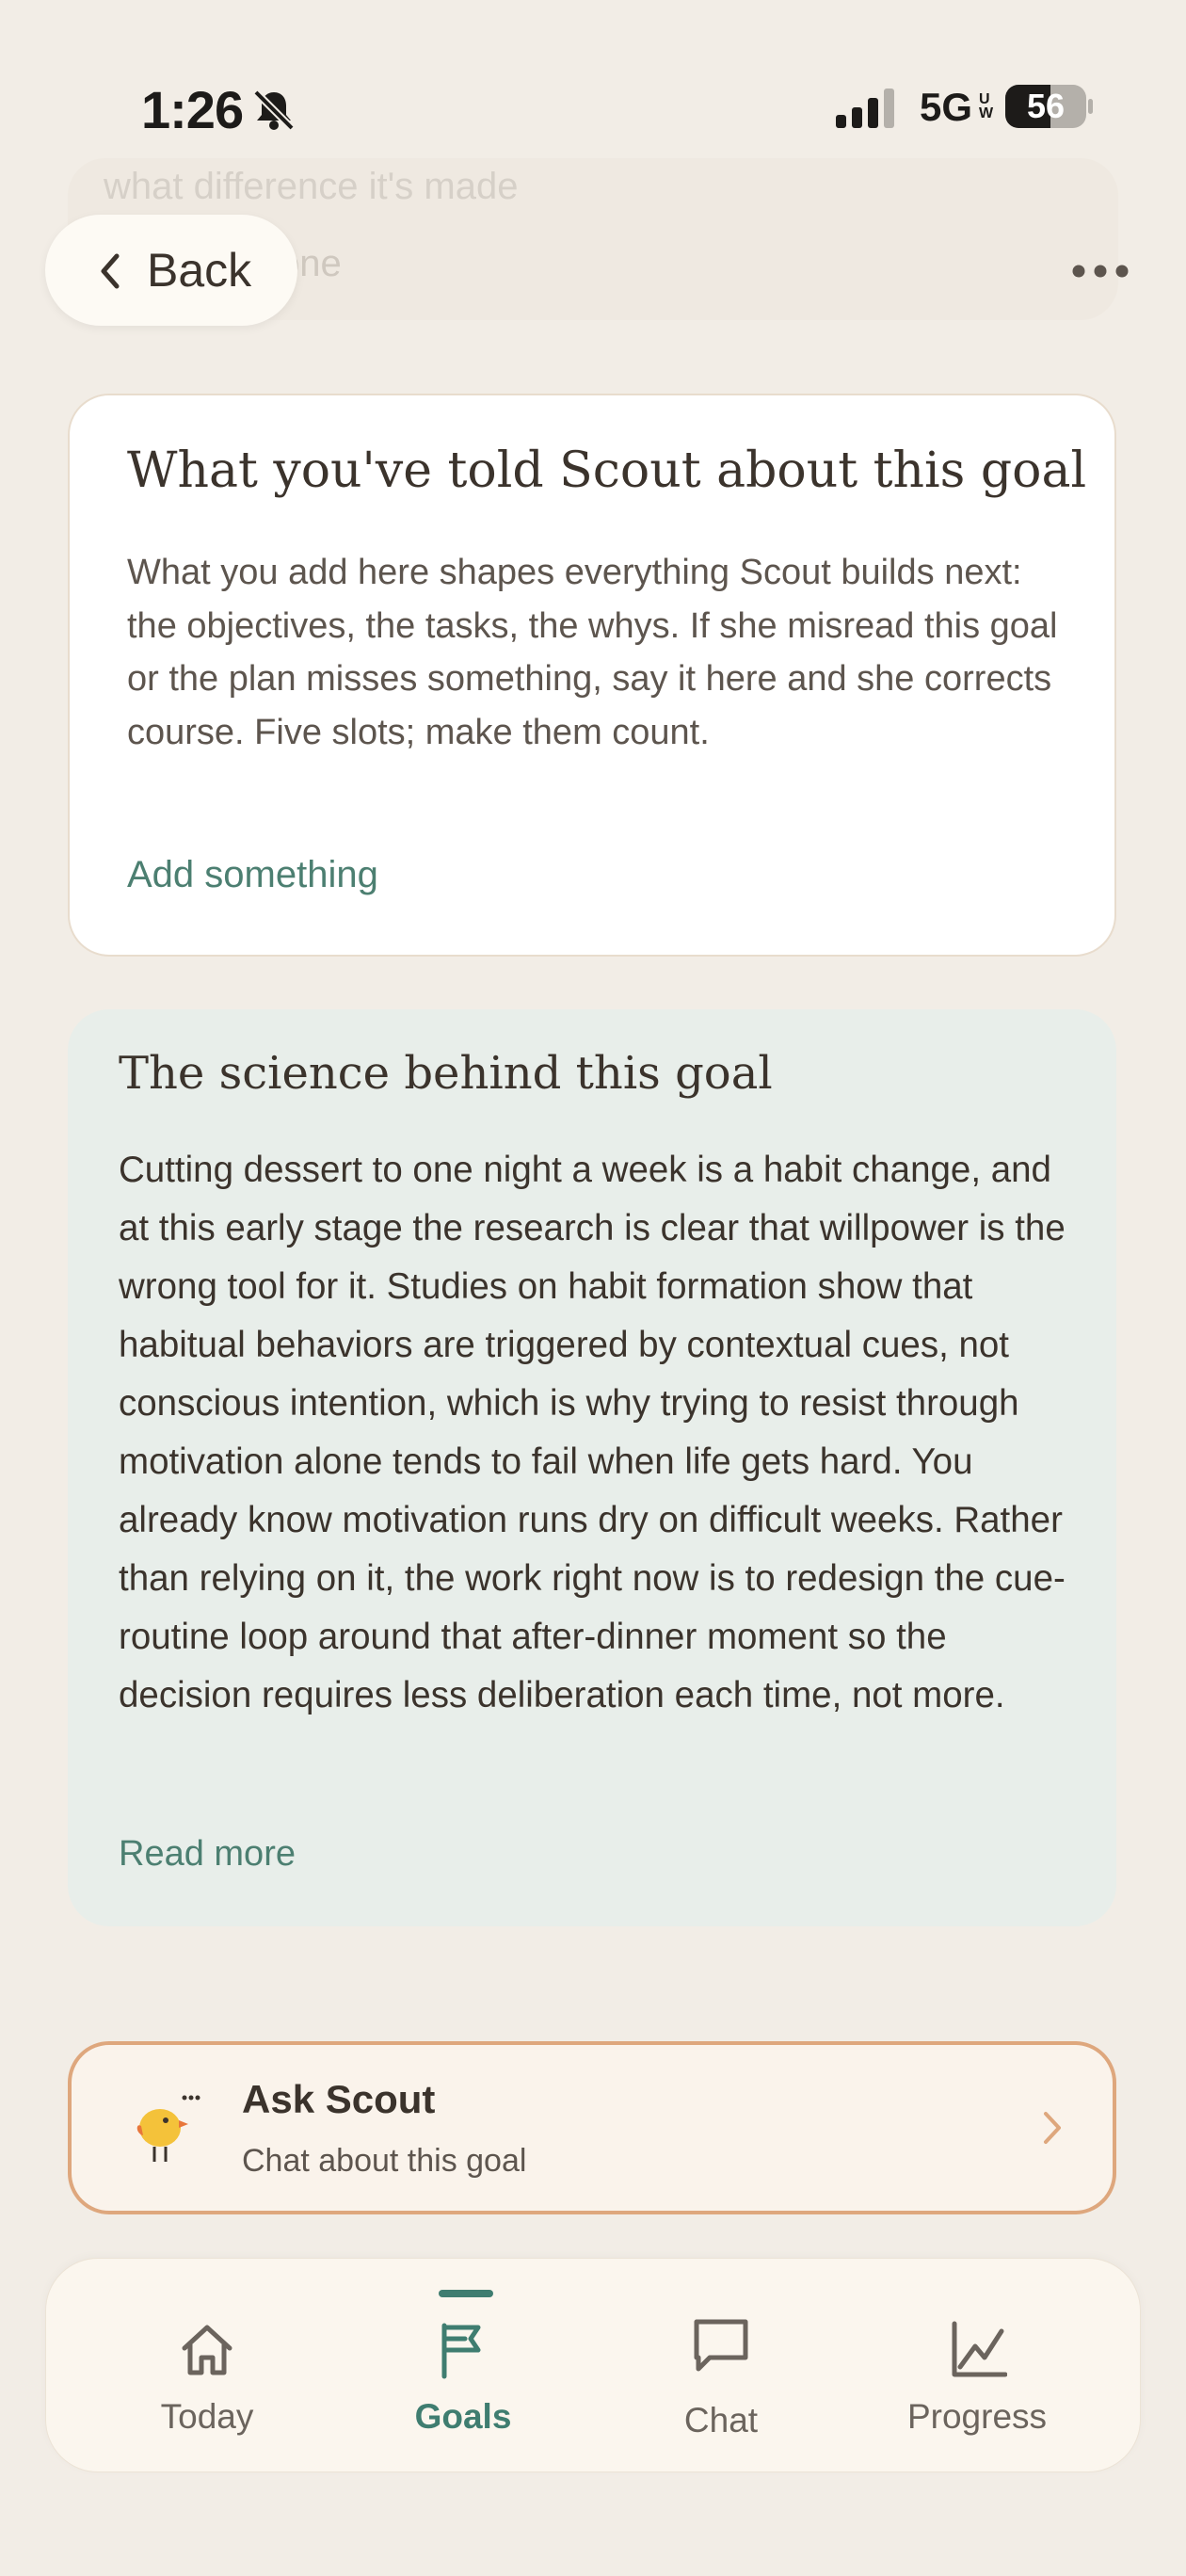 The height and width of the screenshot is (2576, 1186). I want to click on ask-scout-title: Ask Scout, so click(339, 2099).